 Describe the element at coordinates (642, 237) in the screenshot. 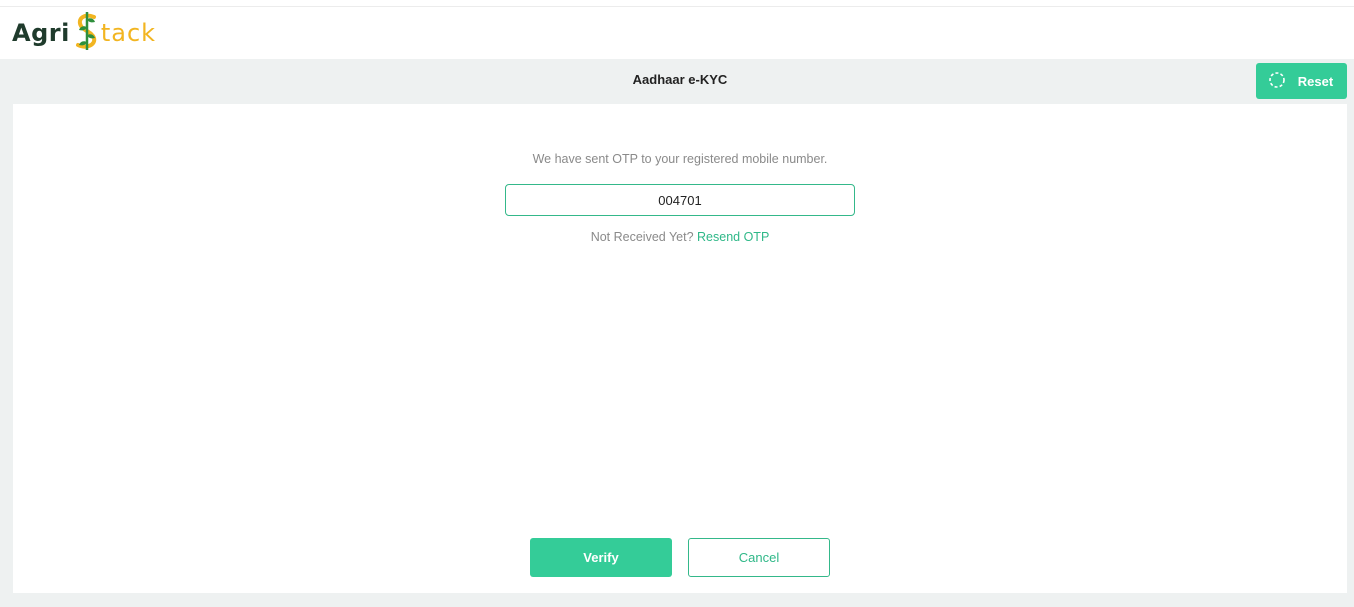

I see `not-received-text: Not Received Yet?` at that location.